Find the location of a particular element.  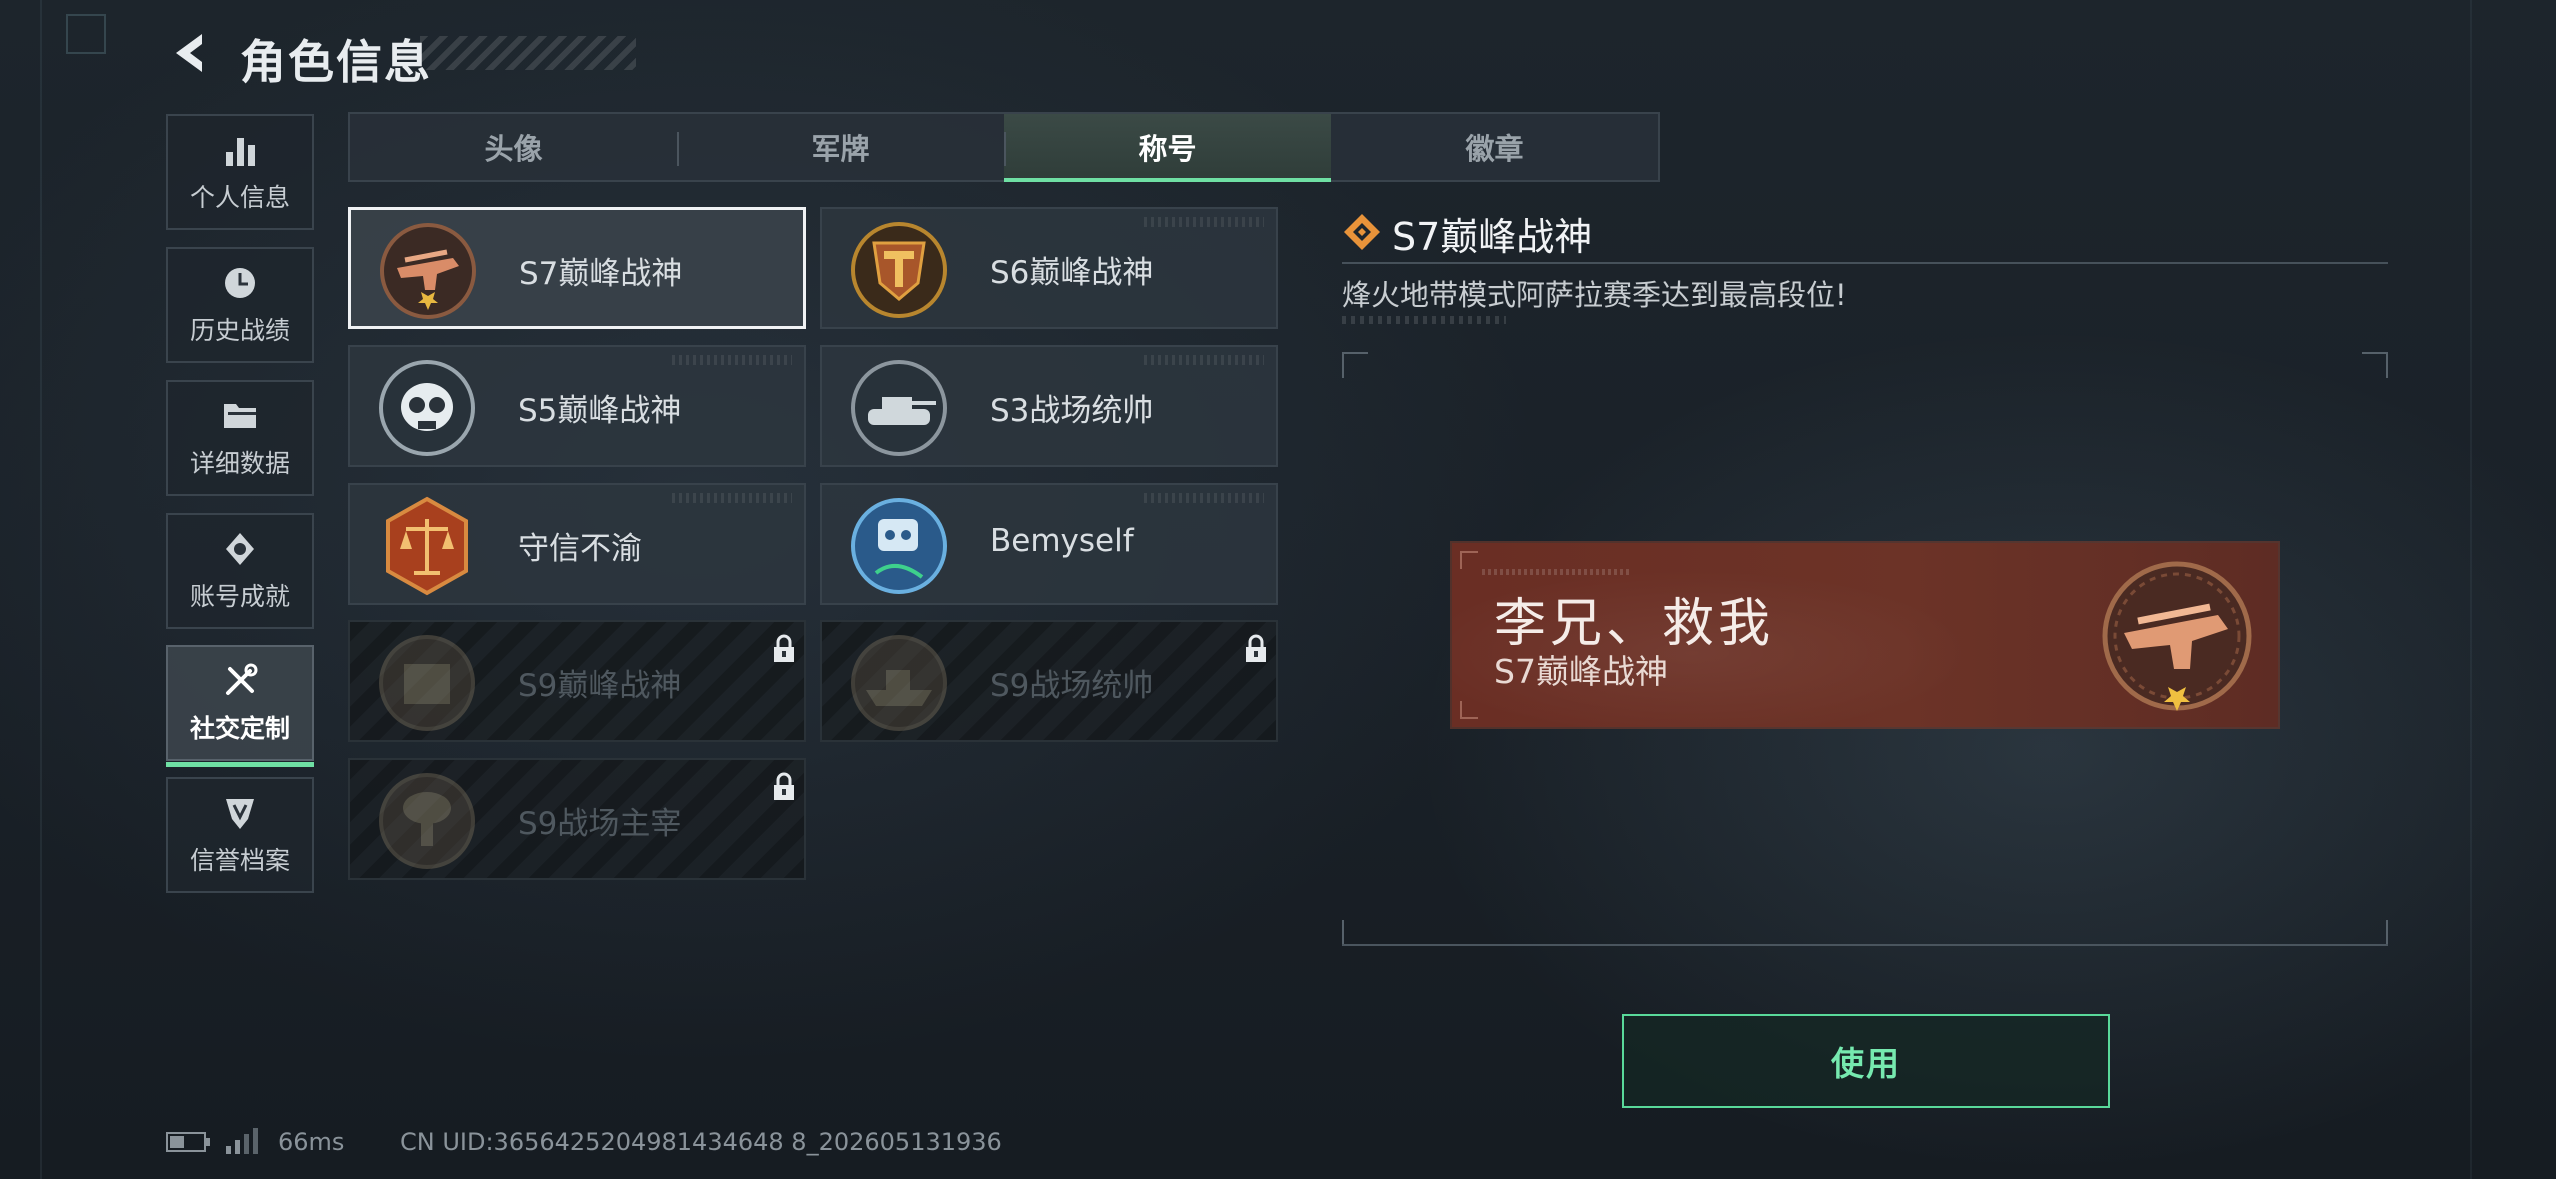

title-diamond-icon is located at coordinates (1362, 232).